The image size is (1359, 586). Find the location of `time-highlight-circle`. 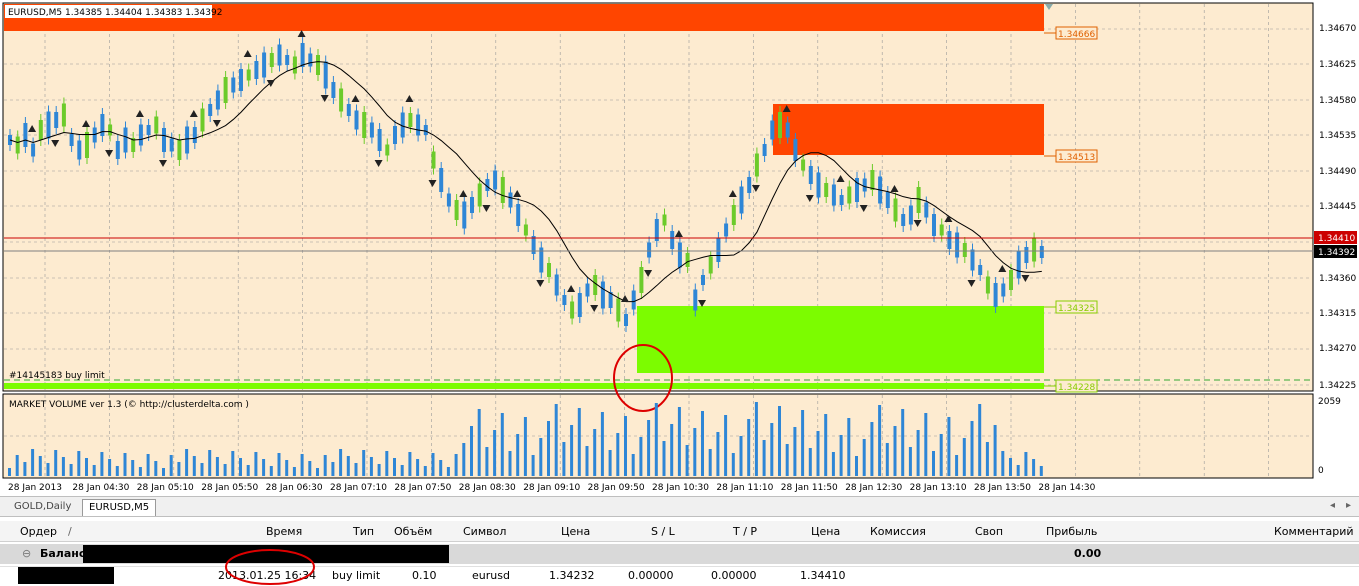

time-highlight-circle is located at coordinates (270, 567).